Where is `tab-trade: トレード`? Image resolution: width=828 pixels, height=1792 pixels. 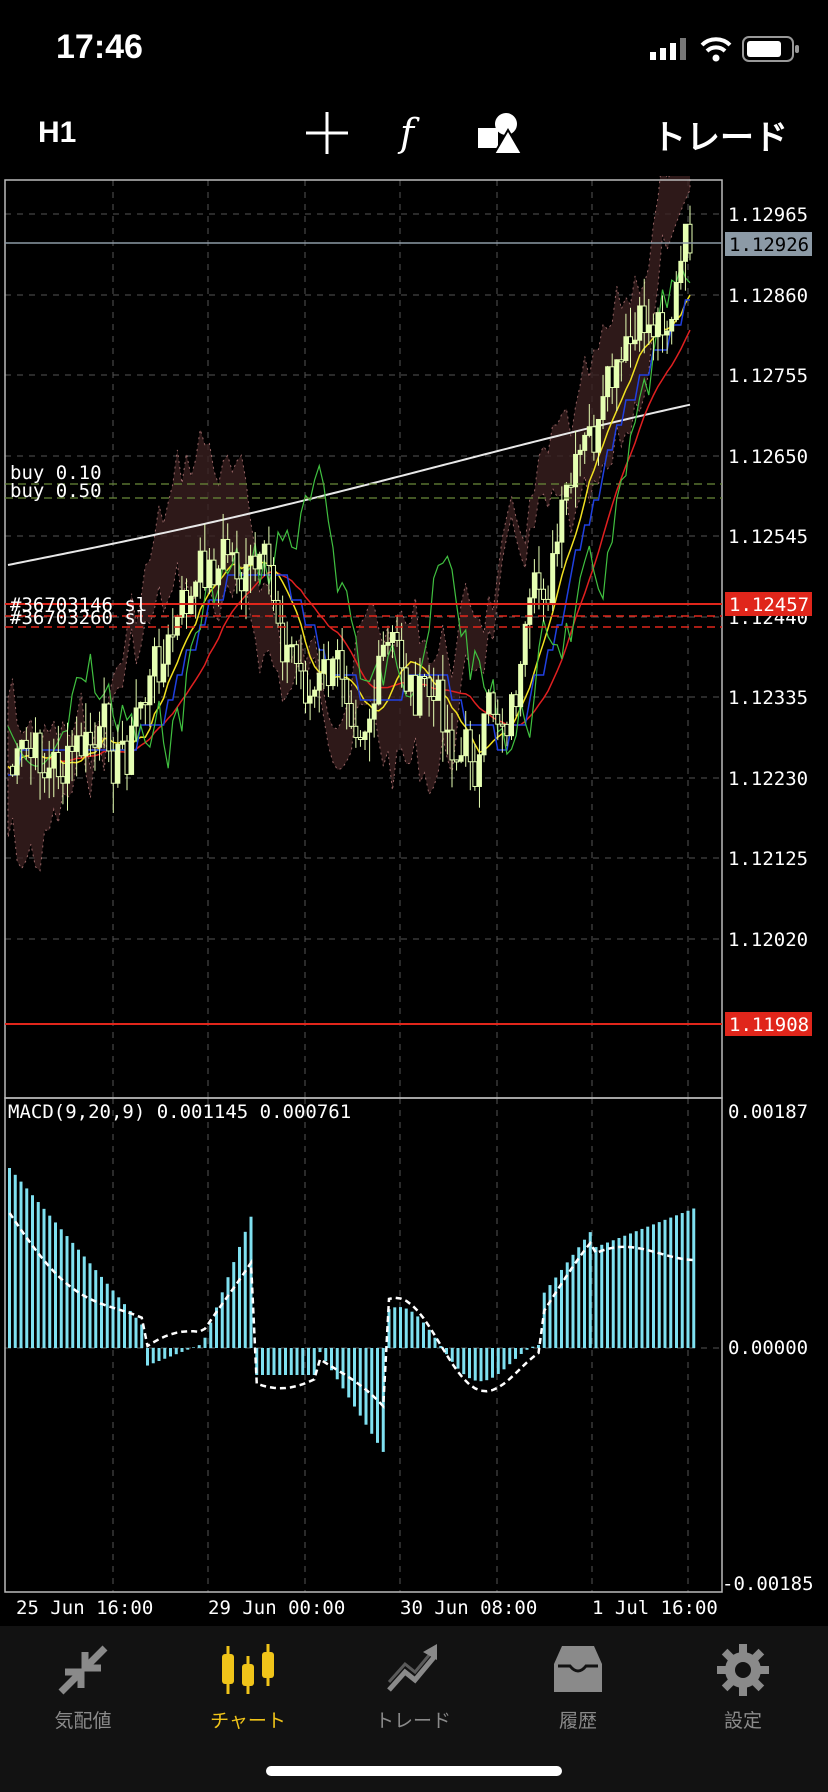
tab-trade: トレード is located at coordinates (413, 1686).